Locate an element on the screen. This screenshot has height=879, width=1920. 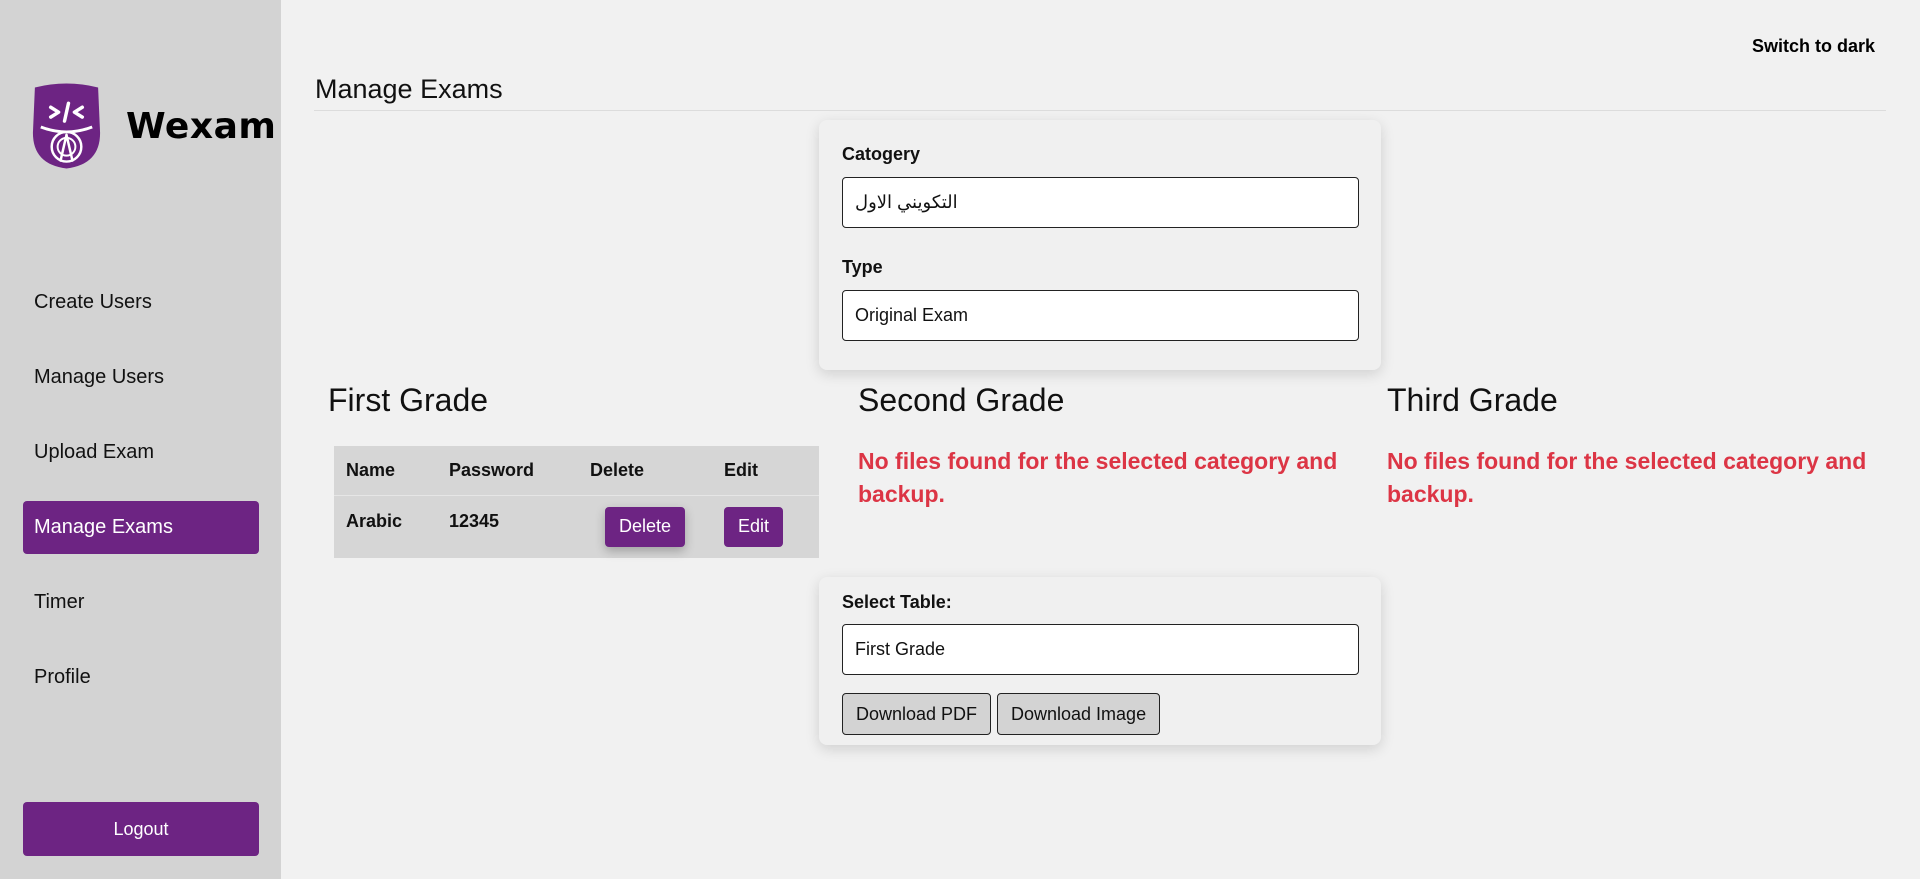
table-row: Arabic 12345 Delete Edit is located at coordinates (576, 526).